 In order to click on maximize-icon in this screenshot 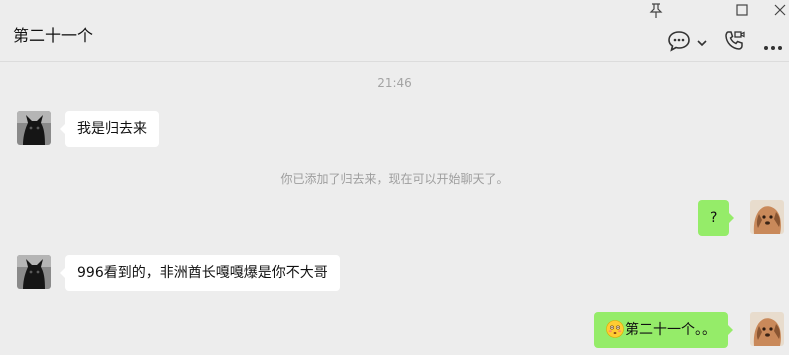, I will do `click(742, 10)`.